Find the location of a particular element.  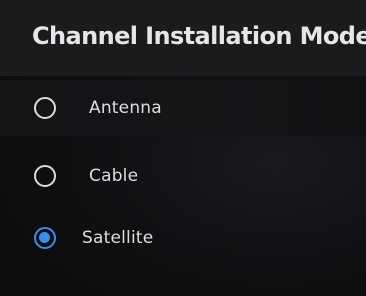

option-label: Antenna is located at coordinates (125, 108).